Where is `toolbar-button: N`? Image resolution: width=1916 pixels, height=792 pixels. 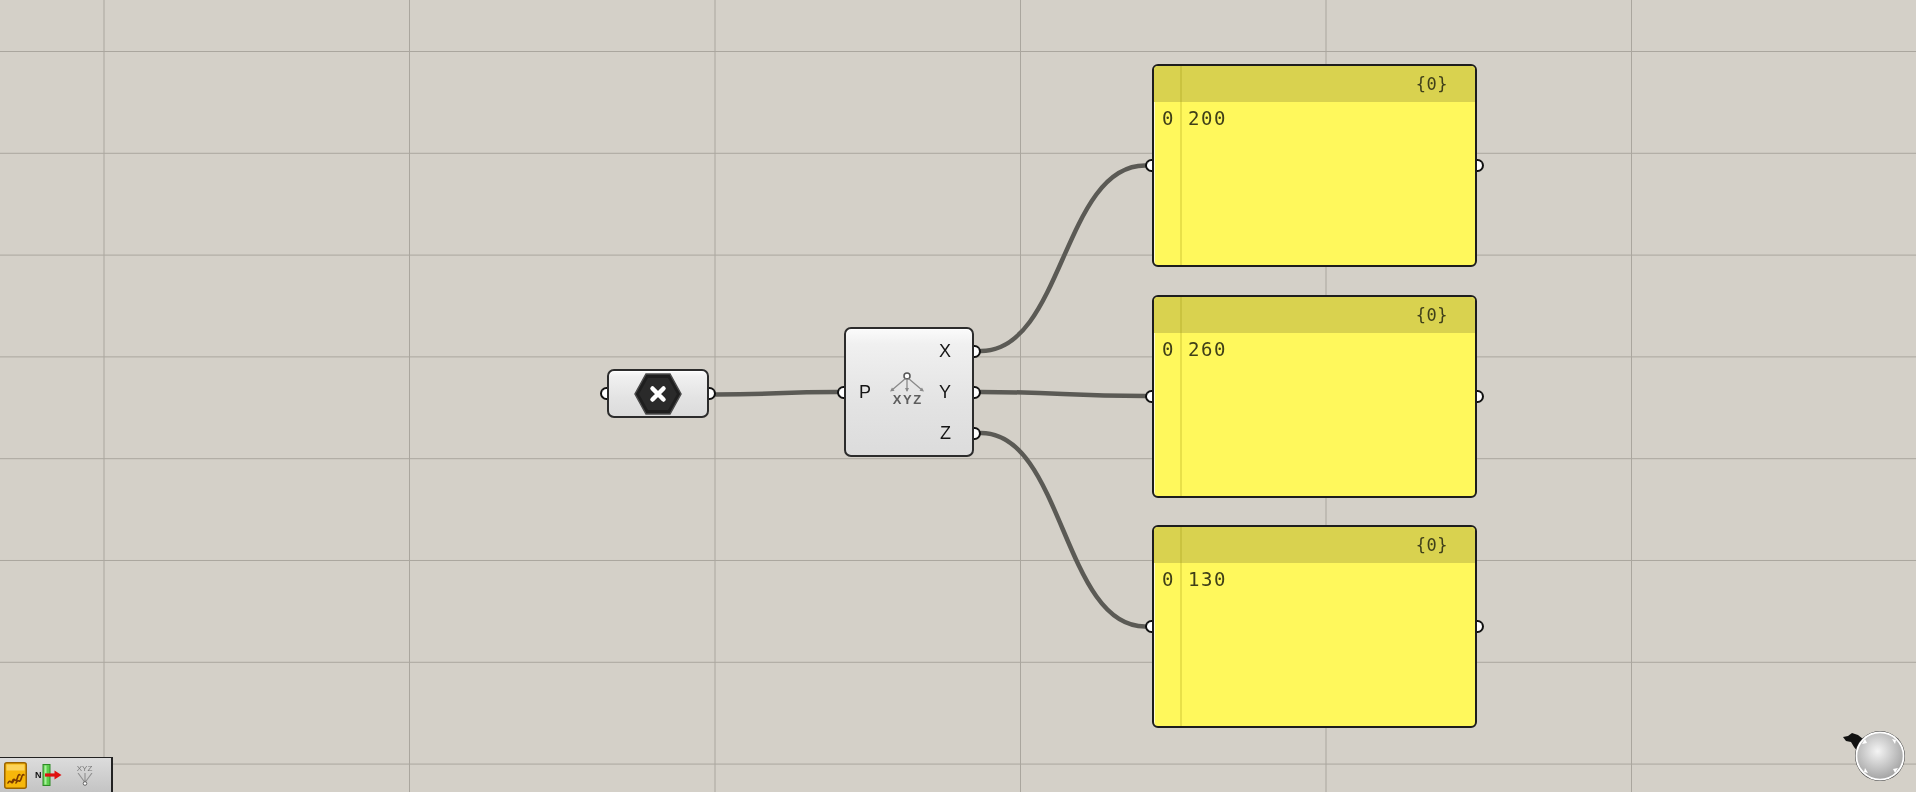
toolbar-button: N is located at coordinates (48, 775).